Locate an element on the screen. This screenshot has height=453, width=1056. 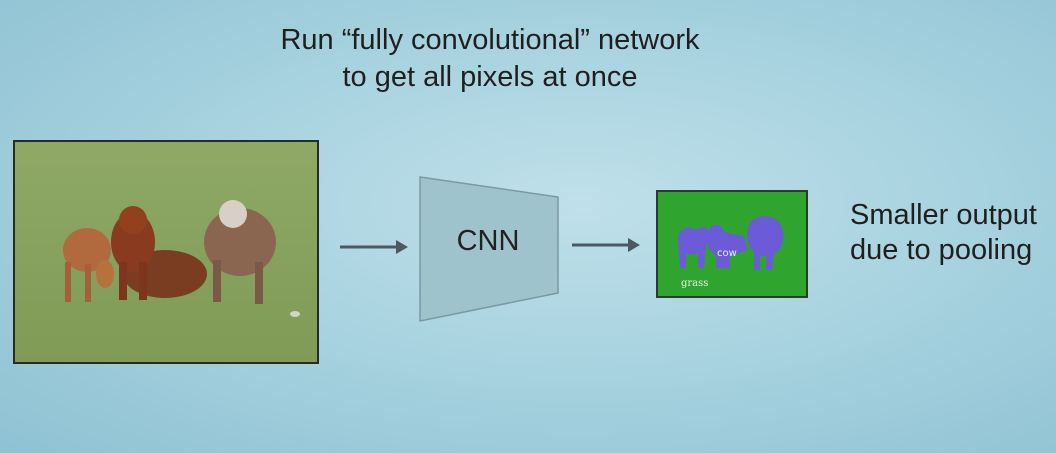
arrow-to-cnn is located at coordinates (374, 247).